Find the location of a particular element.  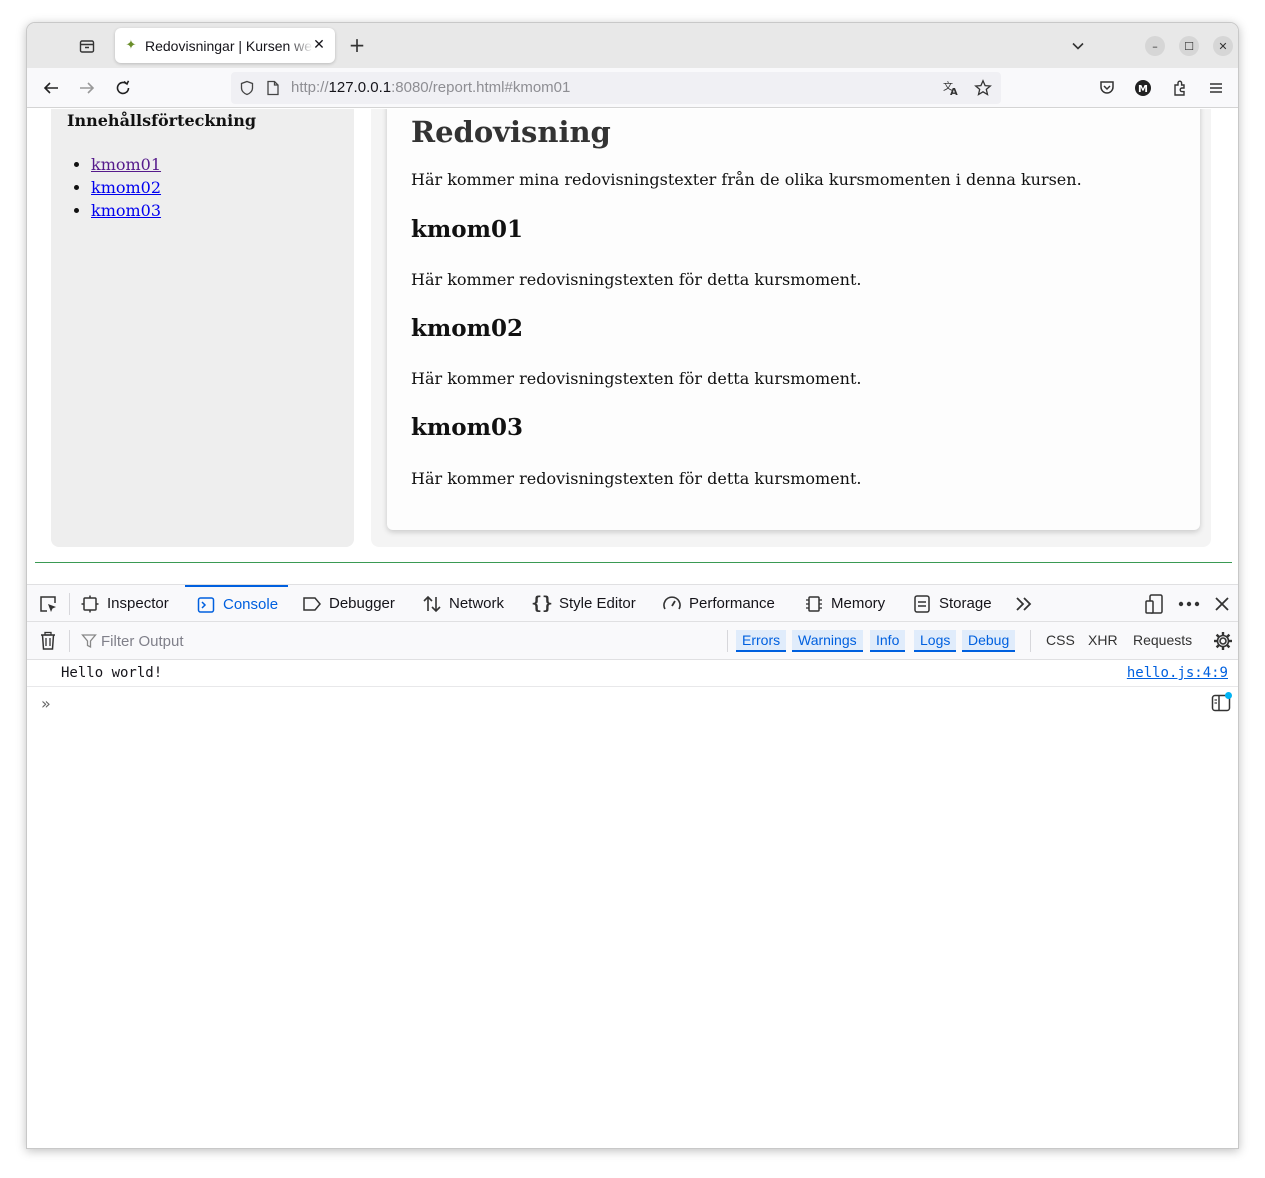

network-icon is located at coordinates (432, 604).